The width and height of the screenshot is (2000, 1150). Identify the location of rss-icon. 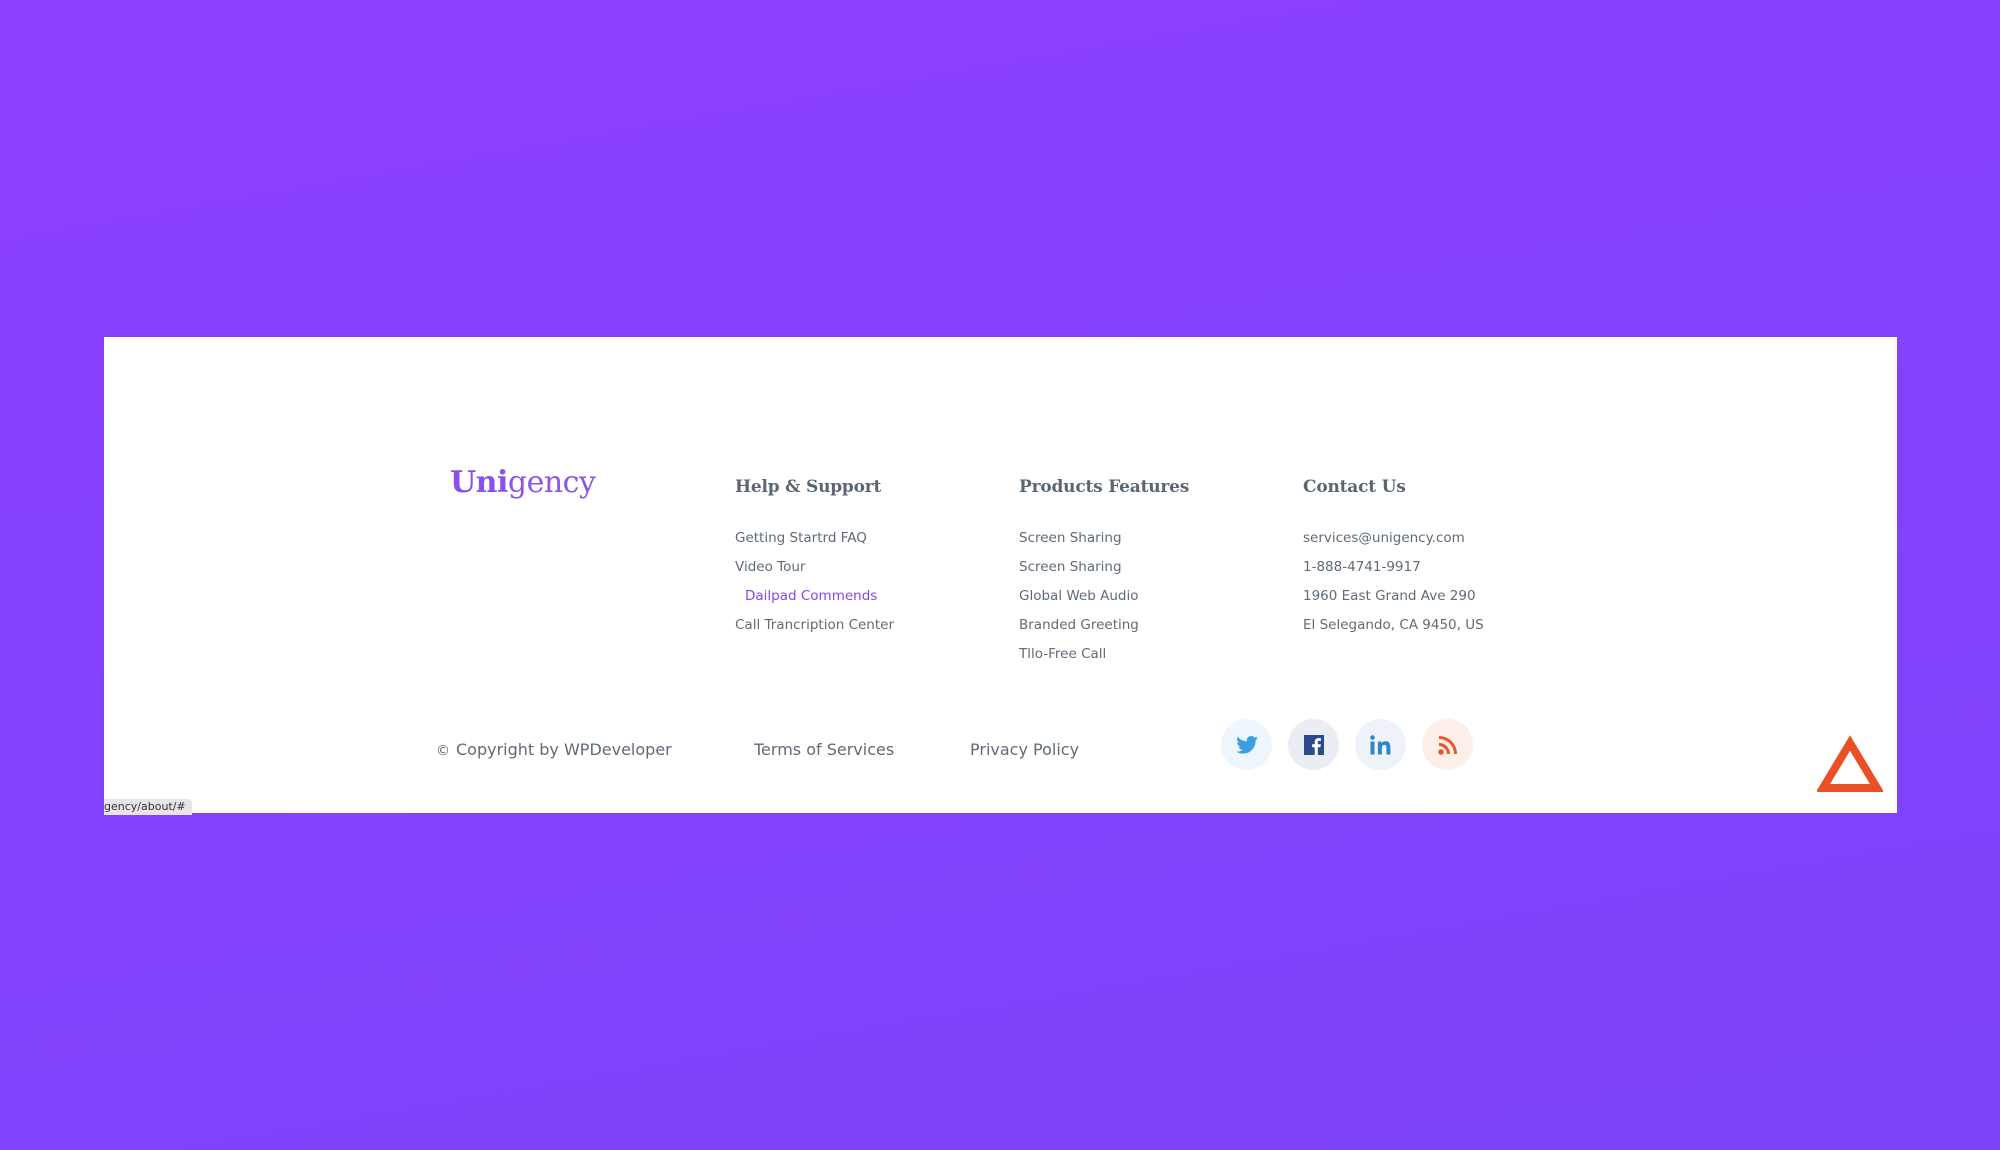
(1447, 745).